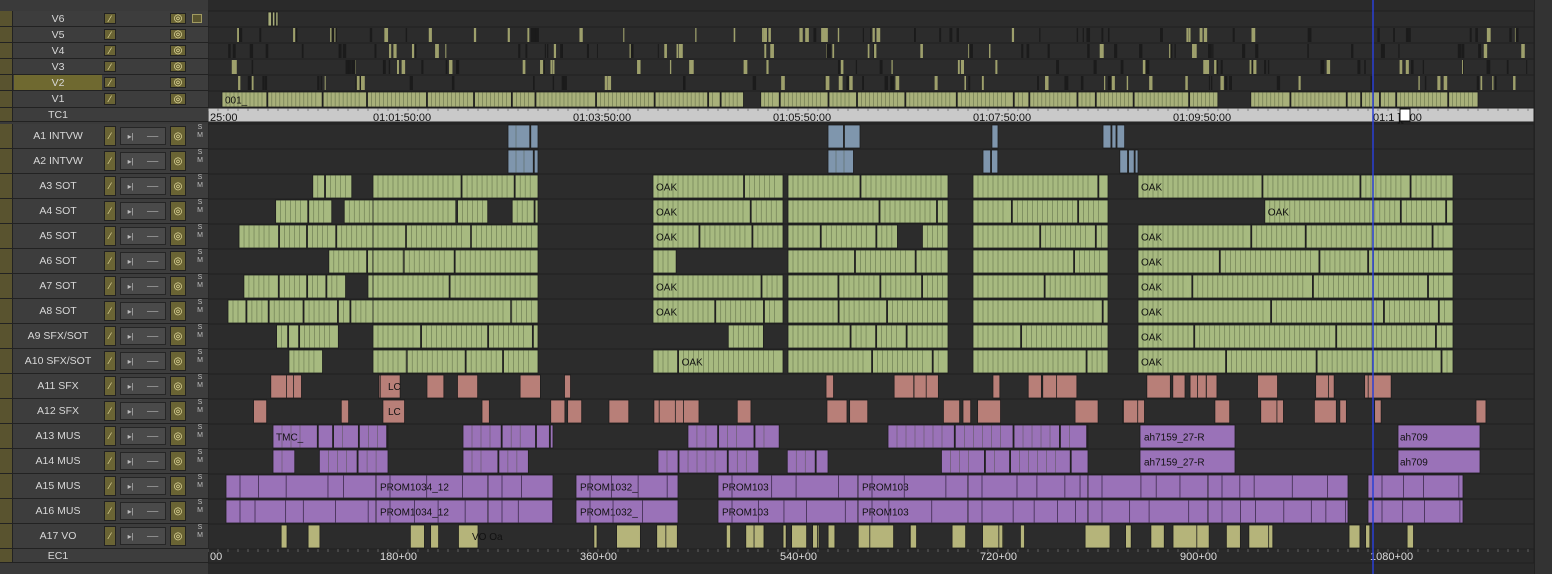  What do you see at coordinates (58, 99) in the screenshot?
I see `track-name: V1` at bounding box center [58, 99].